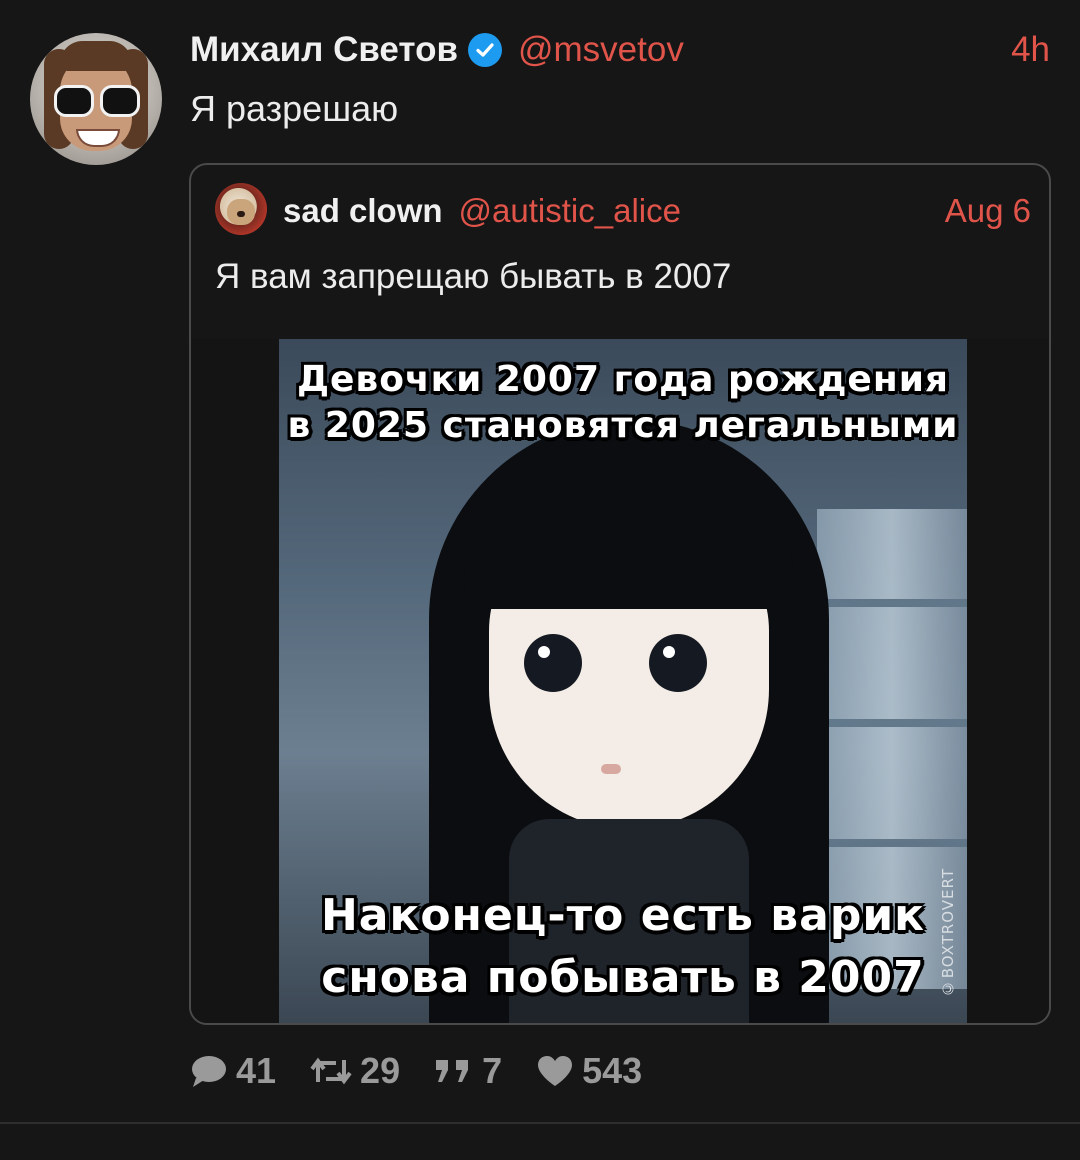 The image size is (1080, 1160). What do you see at coordinates (492, 1070) in the screenshot?
I see `quote-count: 7` at bounding box center [492, 1070].